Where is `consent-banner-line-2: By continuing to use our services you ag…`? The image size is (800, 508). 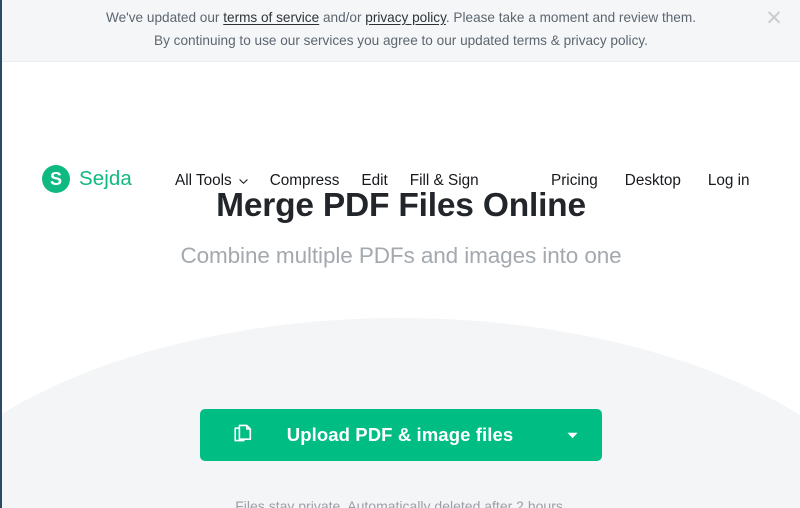 consent-banner-line-2: By continuing to use our services you ag… is located at coordinates (401, 40).